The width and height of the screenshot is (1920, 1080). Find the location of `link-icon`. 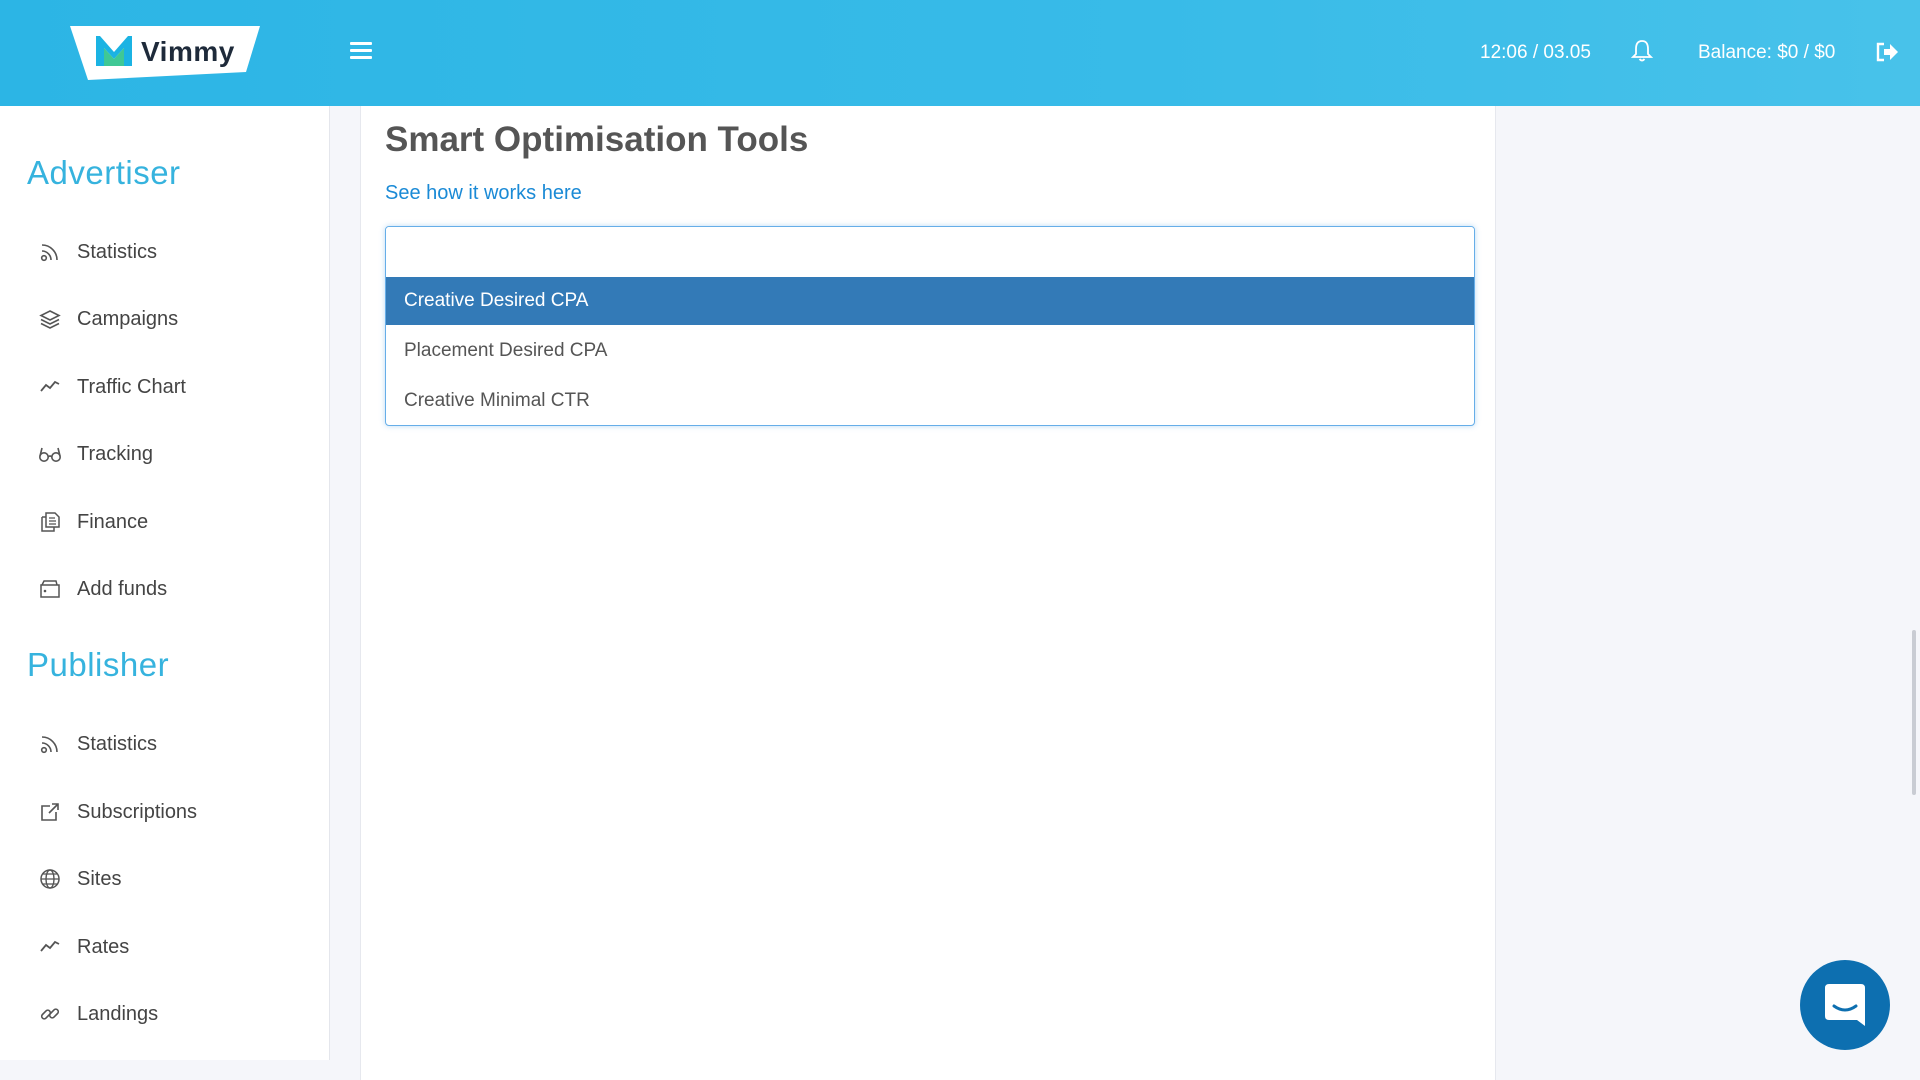

link-icon is located at coordinates (50, 1014).